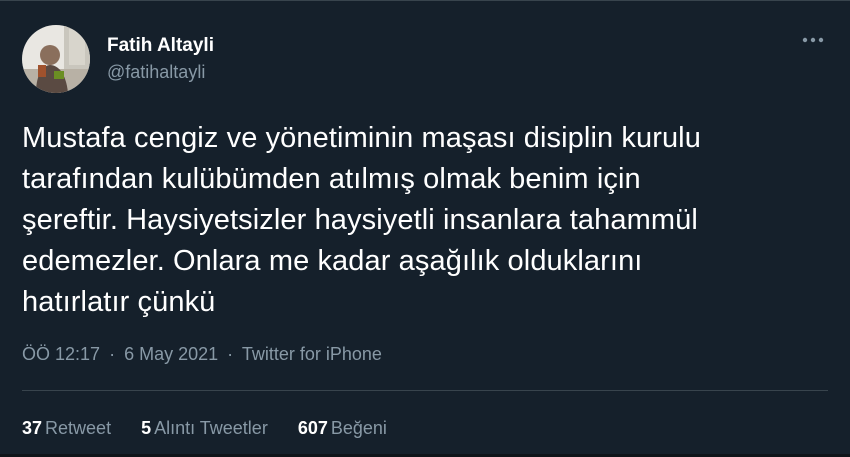 Image resolution: width=850 pixels, height=457 pixels. I want to click on likes-stat: 607 Beğeni, so click(342, 428).